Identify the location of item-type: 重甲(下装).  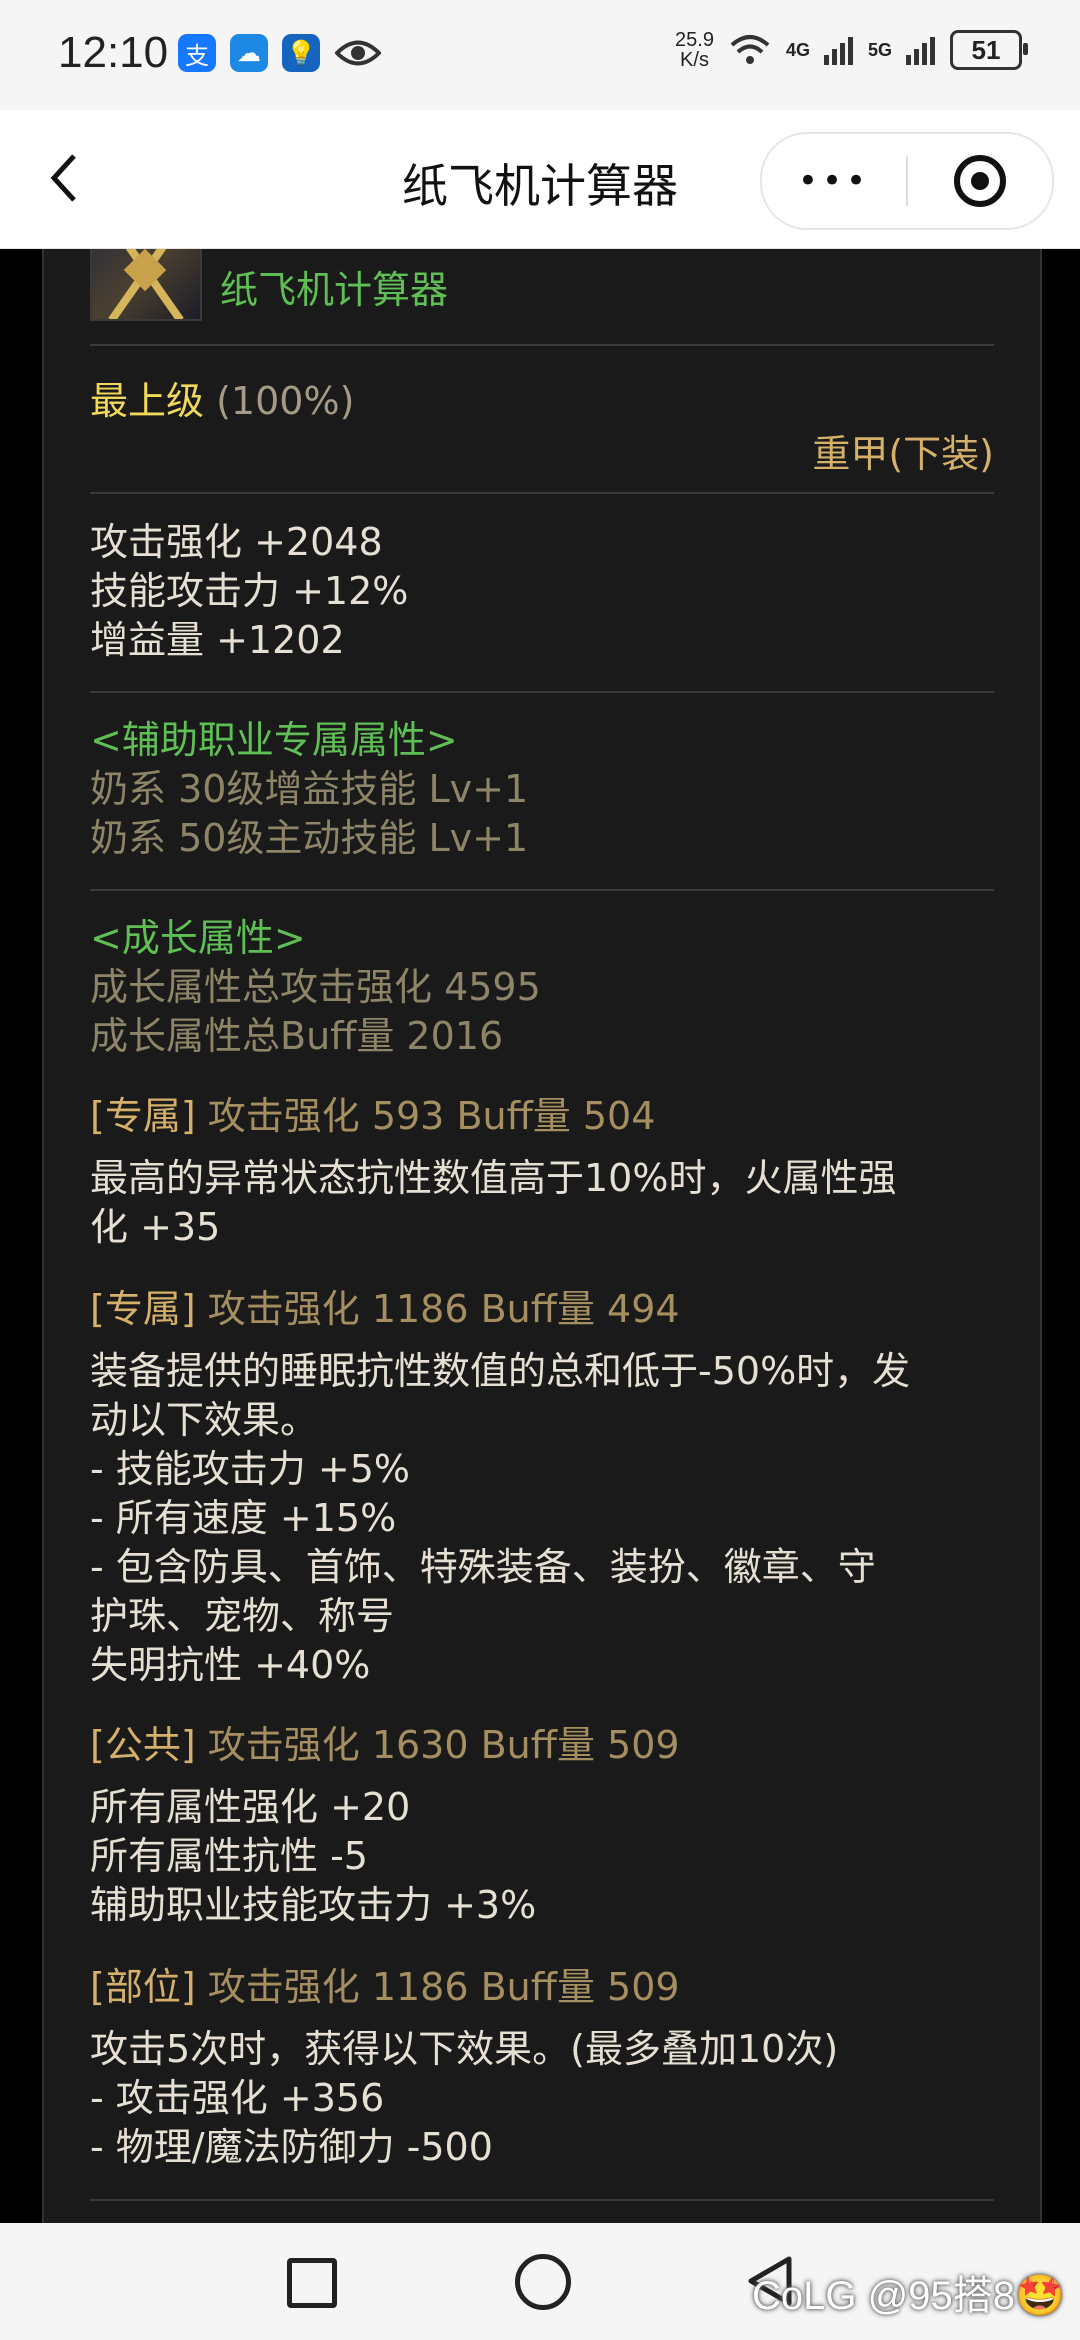
(903, 454).